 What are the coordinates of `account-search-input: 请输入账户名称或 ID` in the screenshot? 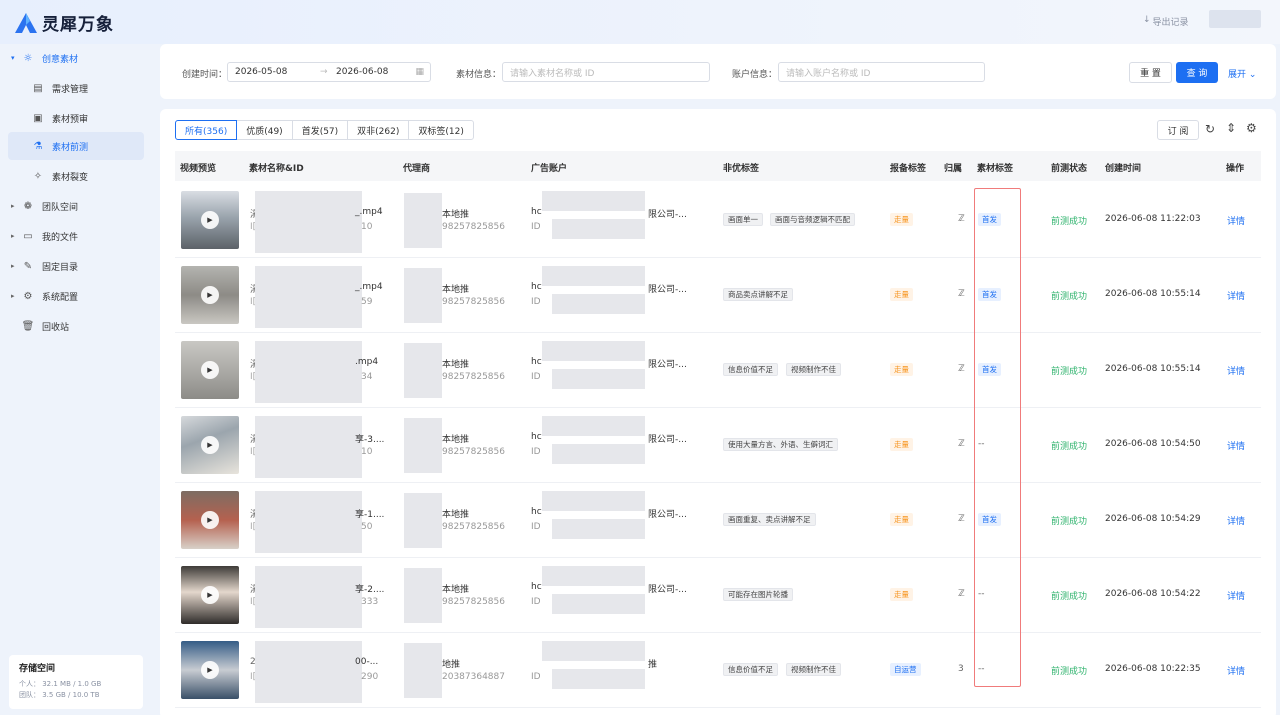 It's located at (881, 72).